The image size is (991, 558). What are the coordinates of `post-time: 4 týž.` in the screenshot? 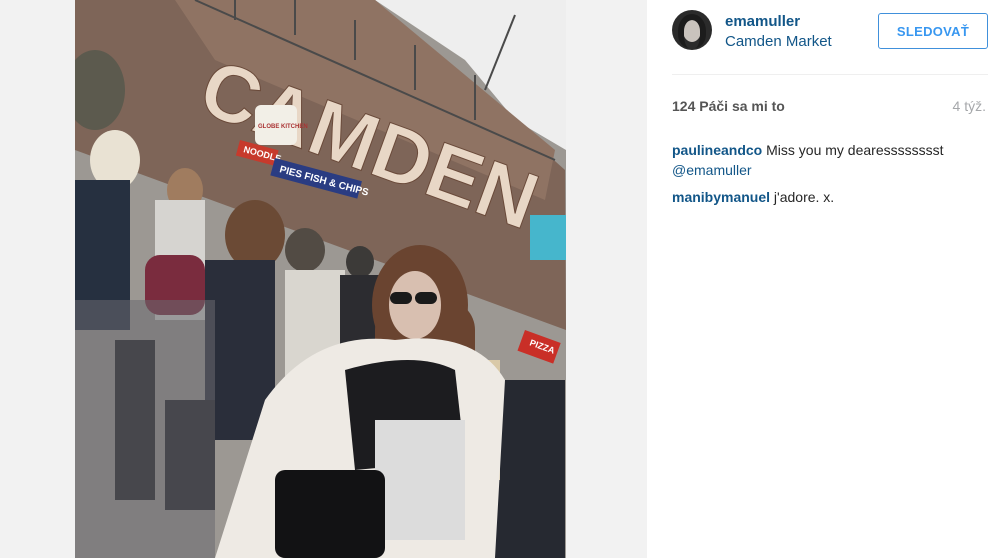 It's located at (969, 106).